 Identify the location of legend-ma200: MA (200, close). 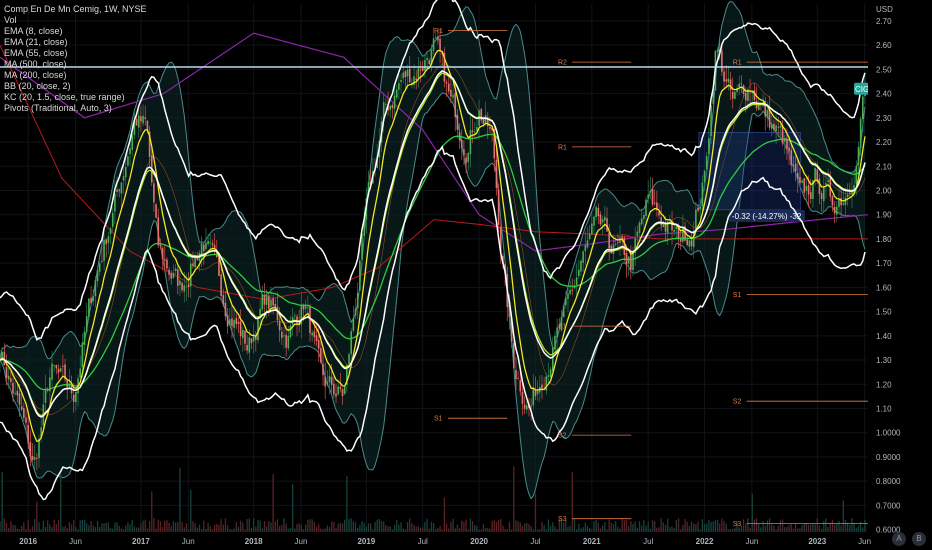
(75, 75).